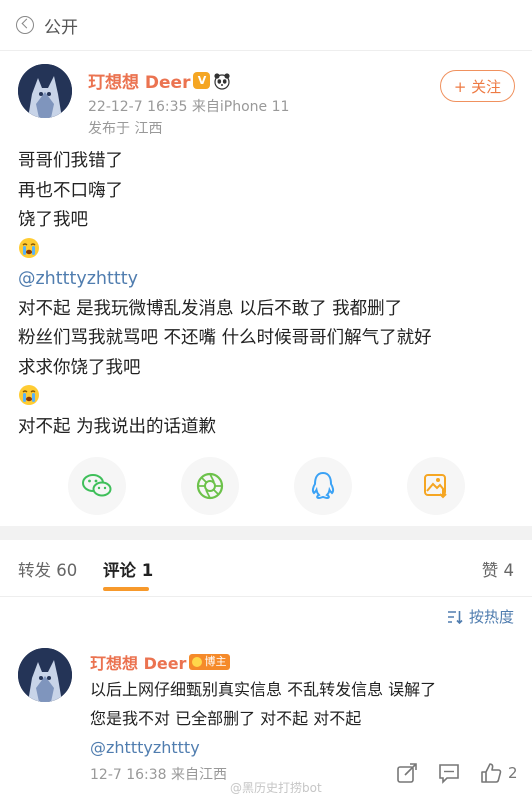  I want to click on album-icon, so click(435, 486).